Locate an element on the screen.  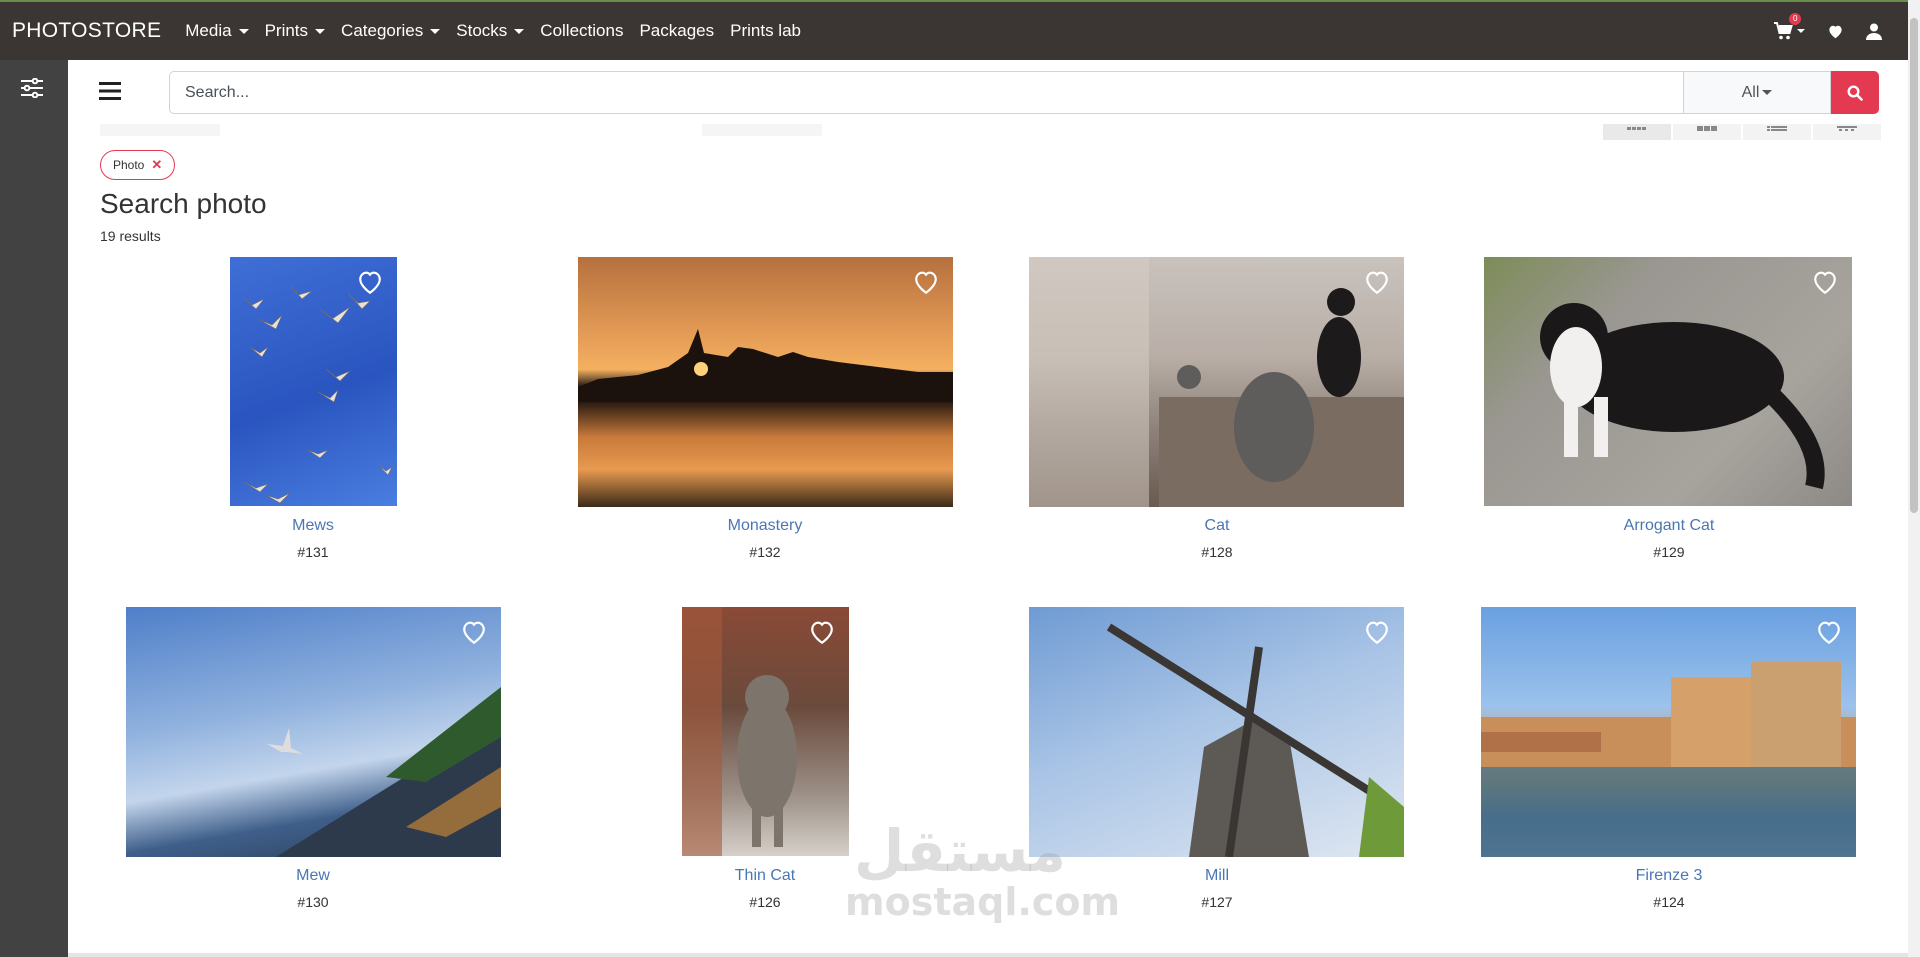
photo-id: #126 is located at coordinates (765, 902).